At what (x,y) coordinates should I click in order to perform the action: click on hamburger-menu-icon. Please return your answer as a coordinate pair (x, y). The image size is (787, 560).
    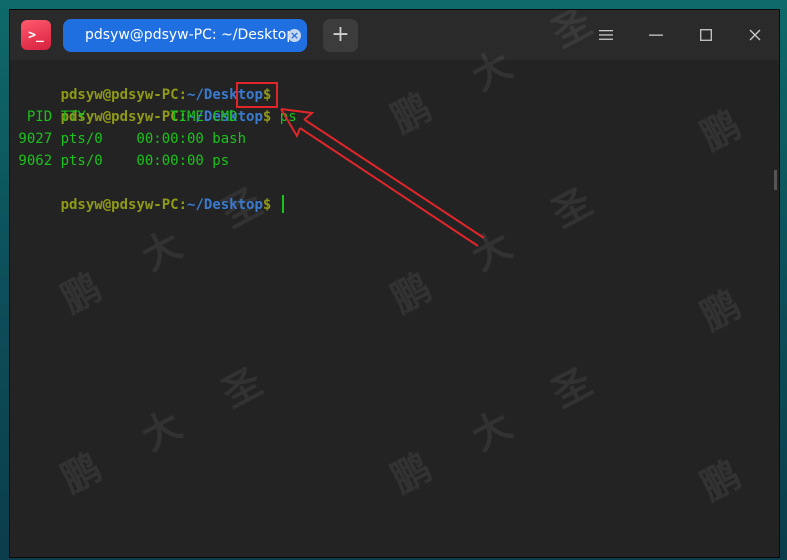
    Looking at the image, I should click on (606, 35).